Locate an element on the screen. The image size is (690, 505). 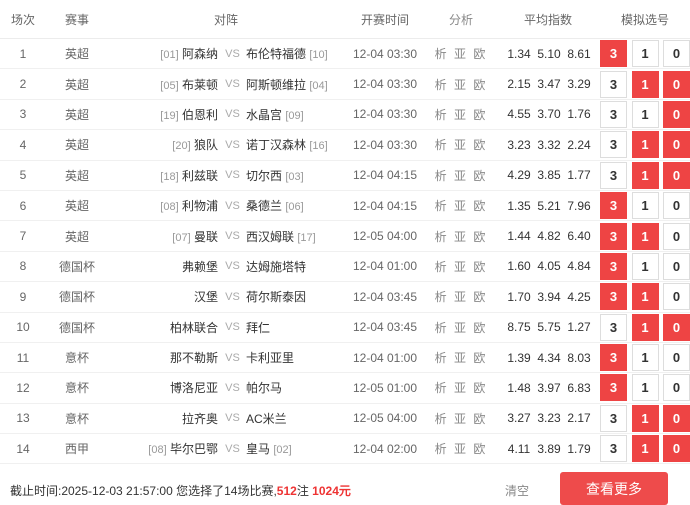
average-odds: 1.39 4.34 8.03 is located at coordinates (548, 358).